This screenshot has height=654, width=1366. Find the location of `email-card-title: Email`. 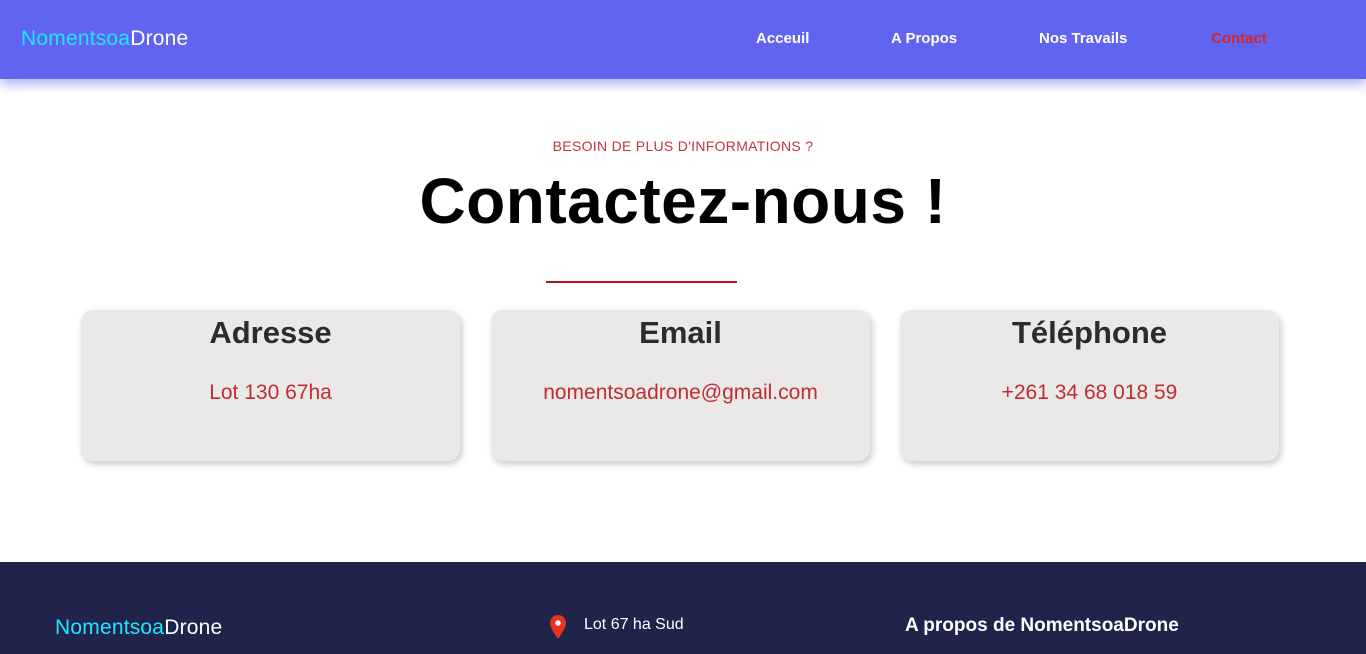

email-card-title: Email is located at coordinates (680, 332).